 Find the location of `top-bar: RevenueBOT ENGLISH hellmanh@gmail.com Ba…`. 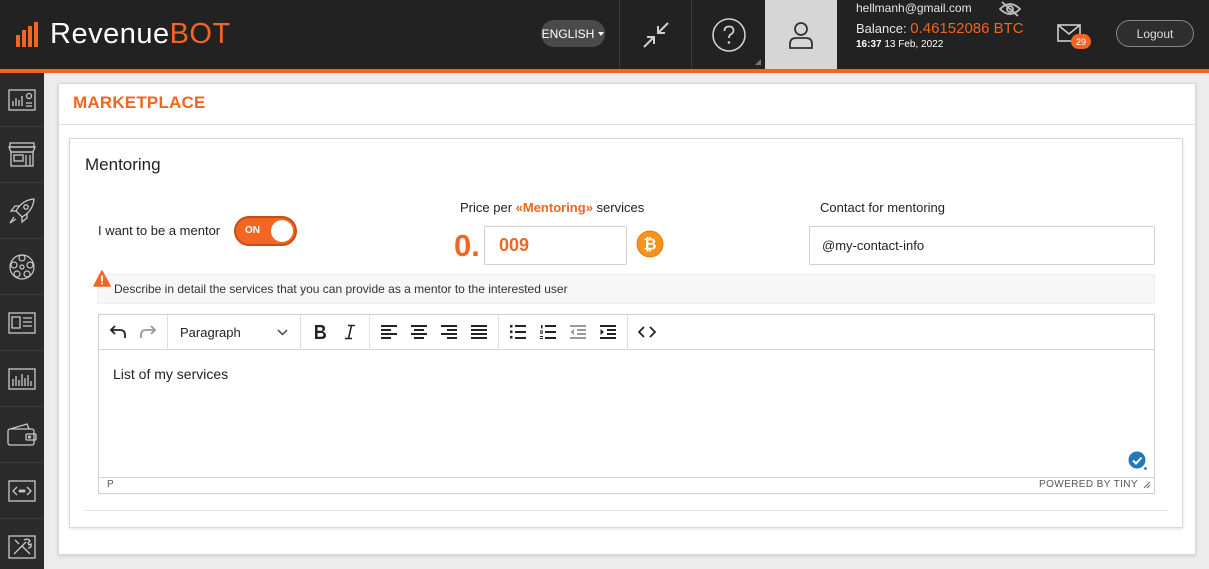

top-bar: RevenueBOT ENGLISH hellmanh@gmail.com Ba… is located at coordinates (604, 34).